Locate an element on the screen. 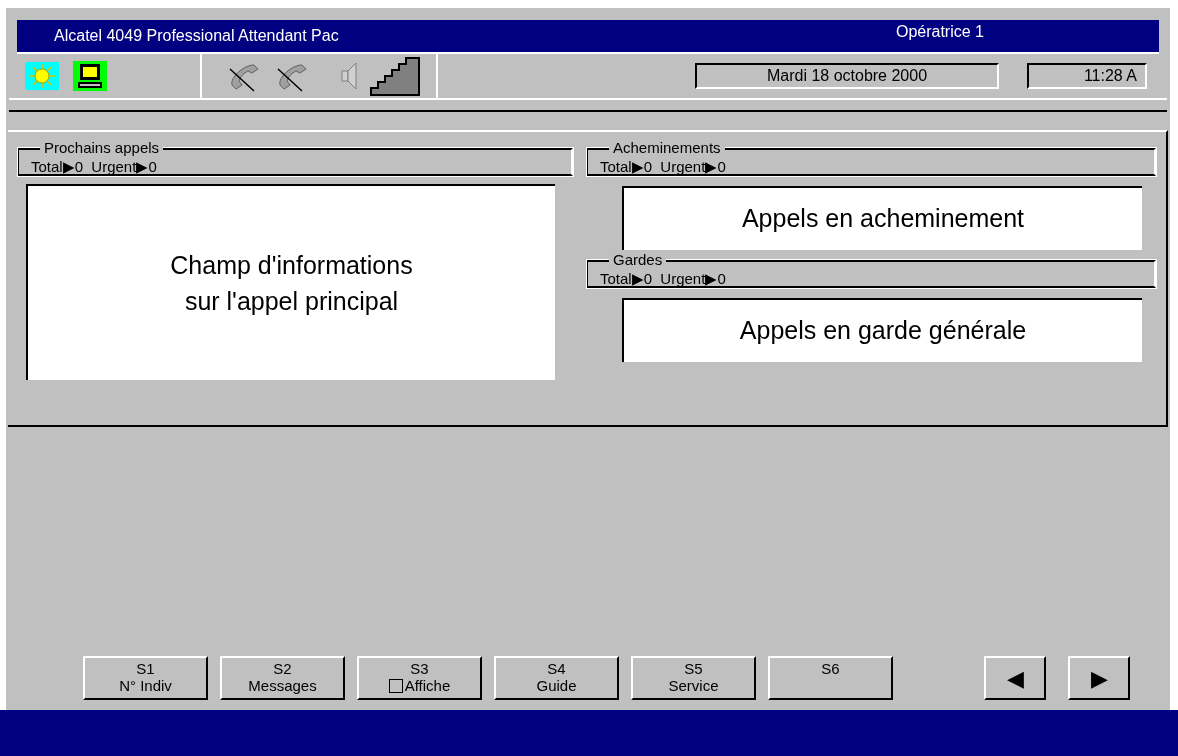  window-title: Alcatel 4049 Professional Attendant Pac is located at coordinates (196, 36).